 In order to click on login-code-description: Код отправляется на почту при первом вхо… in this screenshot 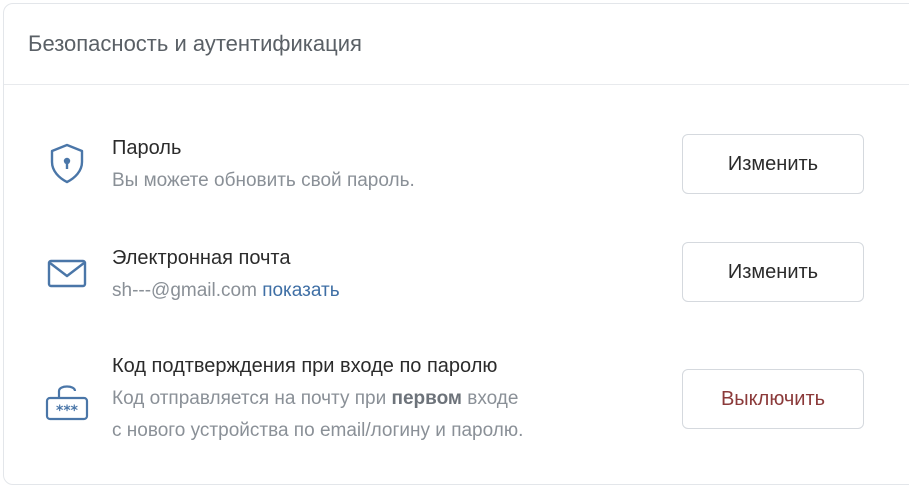, I will do `click(317, 415)`.